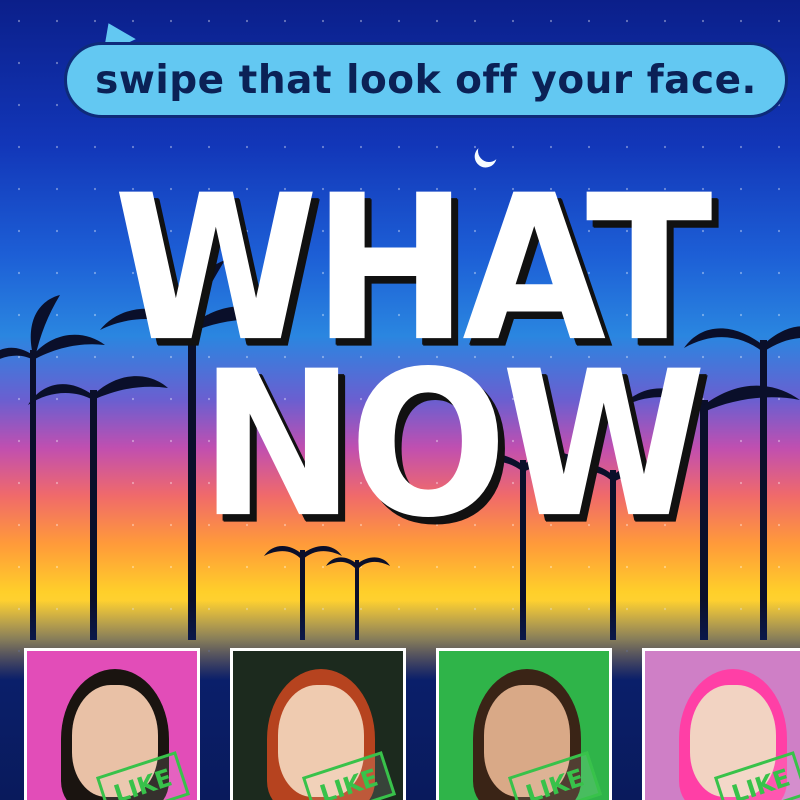  I want to click on speech-bubble: swipe that look off your face., so click(426, 80).